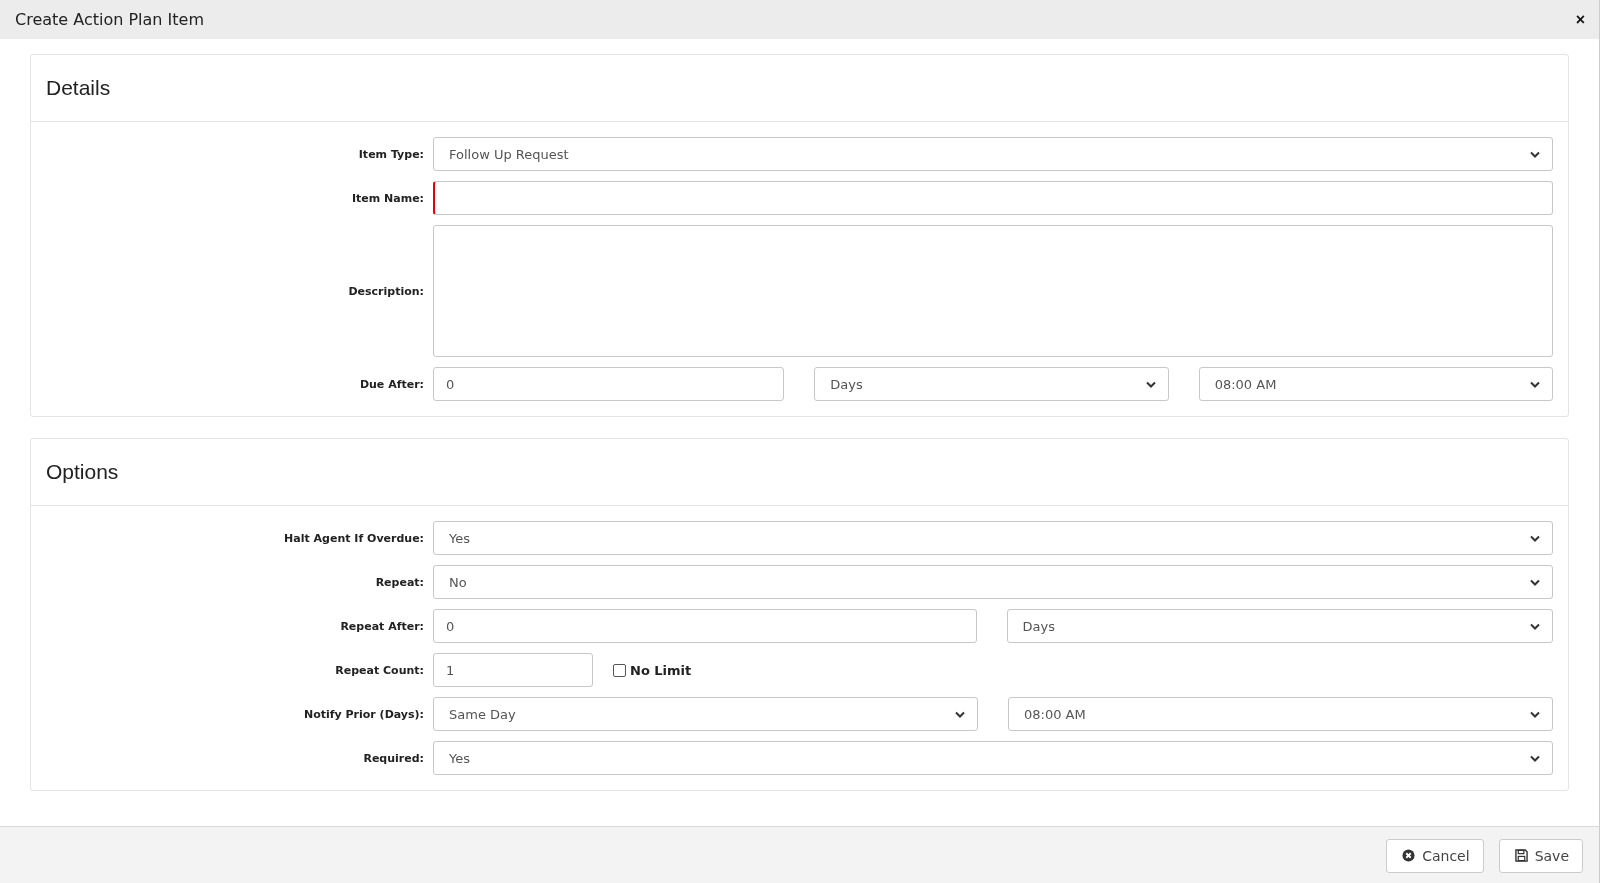  Describe the element at coordinates (393, 758) in the screenshot. I see `field-label: Required:` at that location.